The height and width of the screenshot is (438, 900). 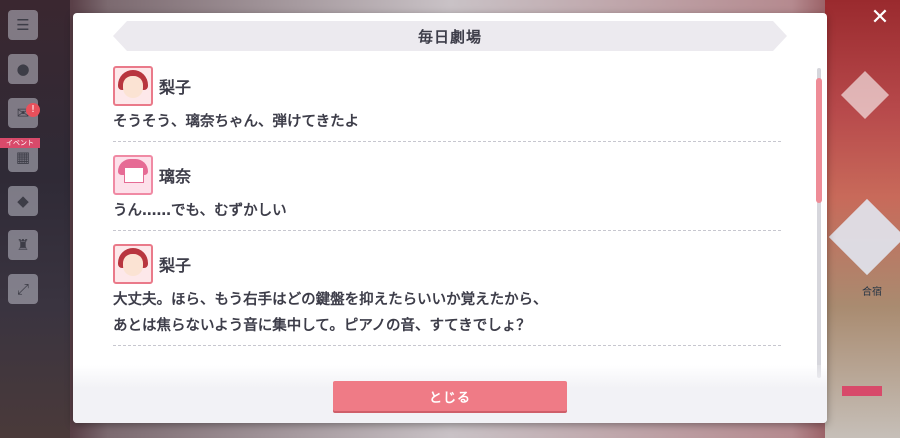 I want to click on close-button: とじる, so click(x=450, y=396).